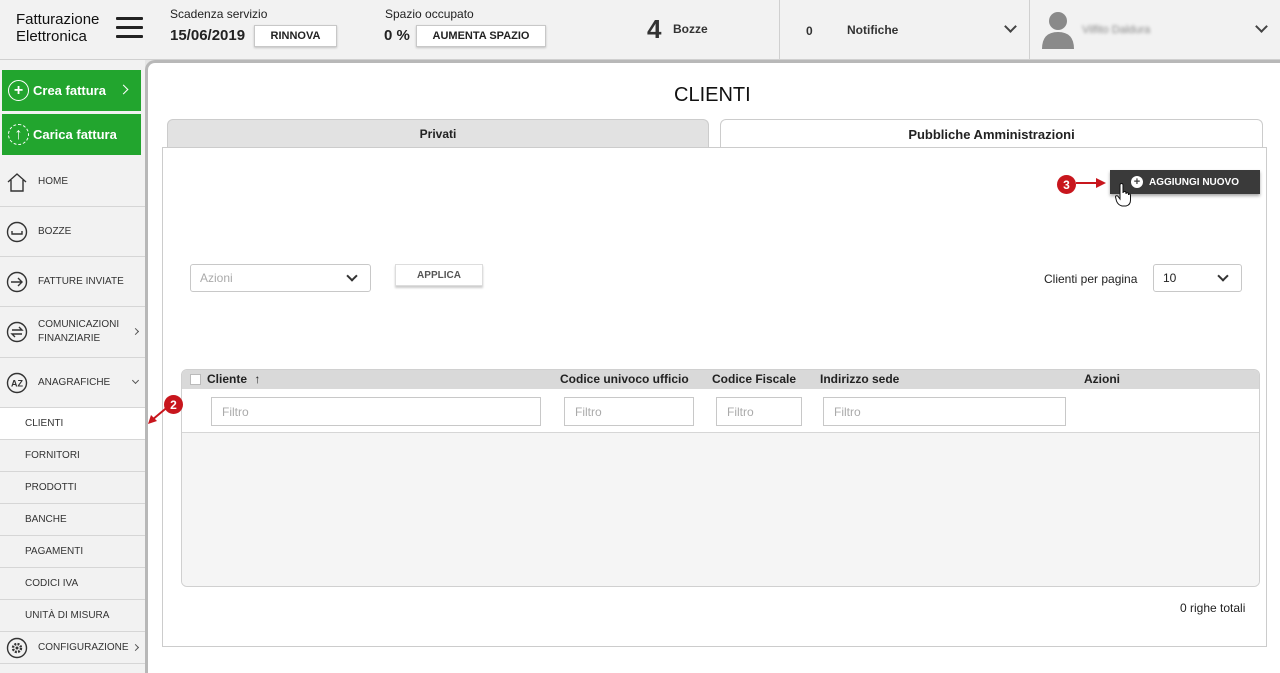 The image size is (1280, 673). What do you see at coordinates (1123, 195) in the screenshot?
I see `hand-cursor-icon` at bounding box center [1123, 195].